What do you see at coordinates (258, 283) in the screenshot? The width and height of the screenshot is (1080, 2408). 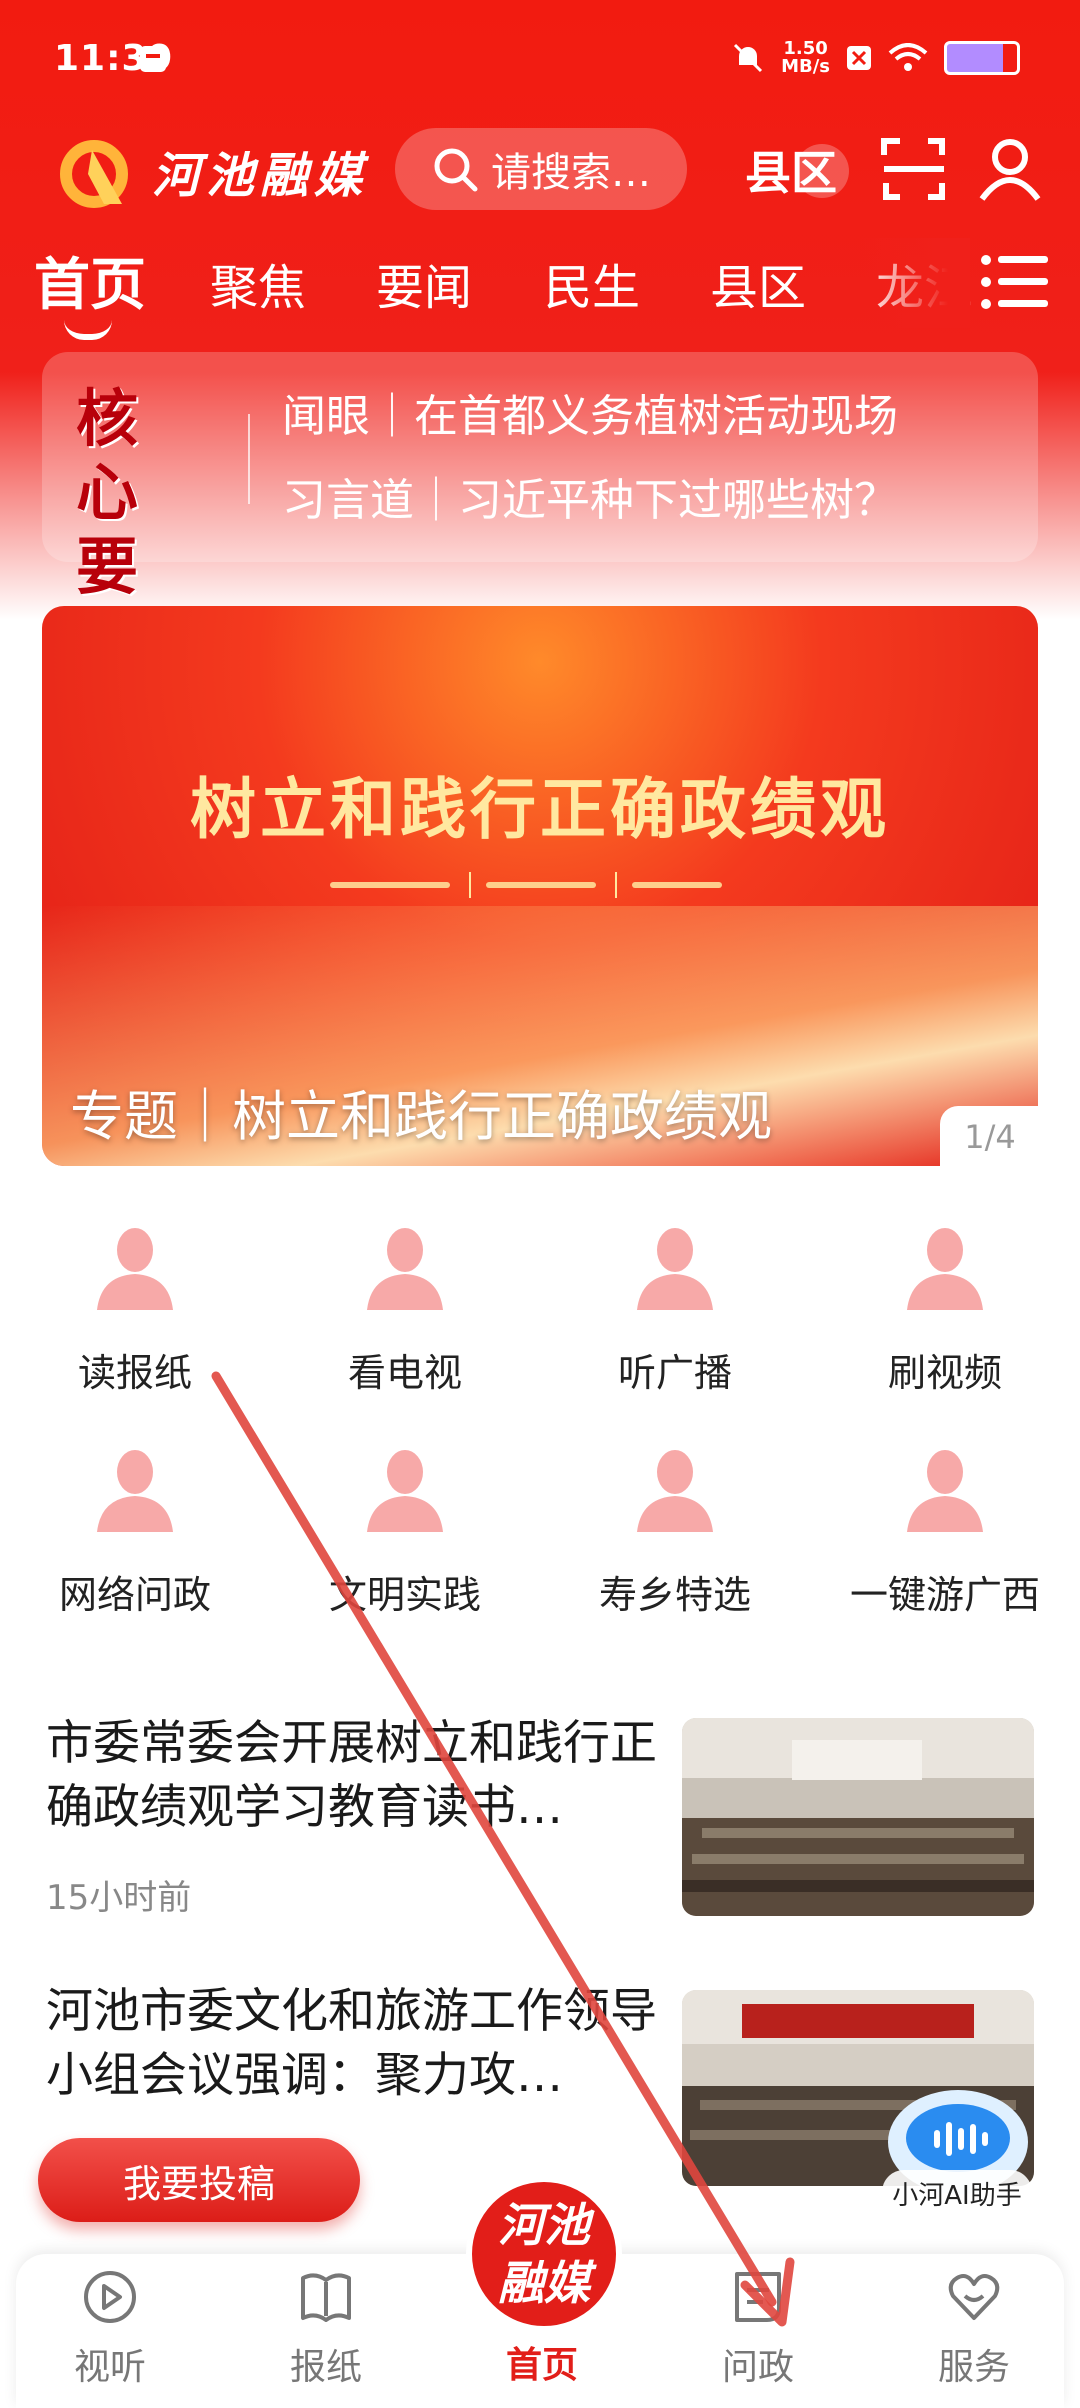 I see `tab-focus: 聚焦` at bounding box center [258, 283].